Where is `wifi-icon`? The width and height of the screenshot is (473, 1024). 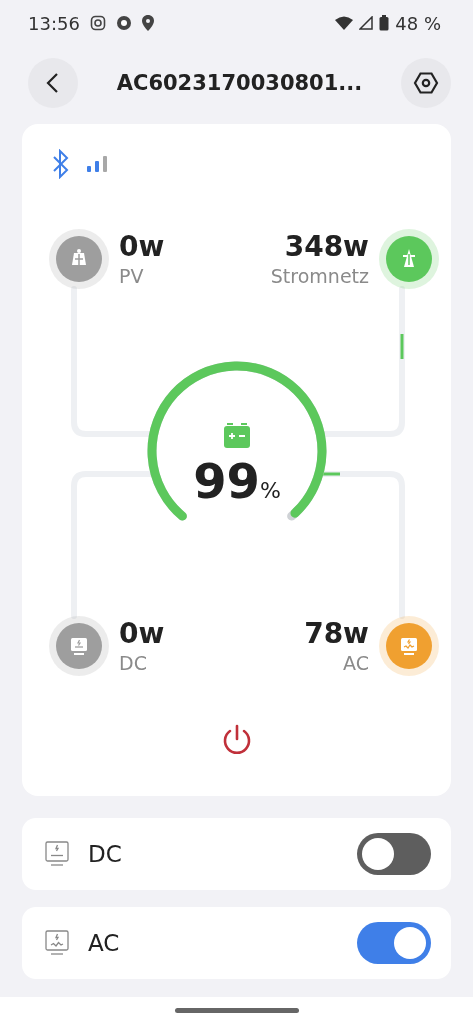
wifi-icon is located at coordinates (344, 23).